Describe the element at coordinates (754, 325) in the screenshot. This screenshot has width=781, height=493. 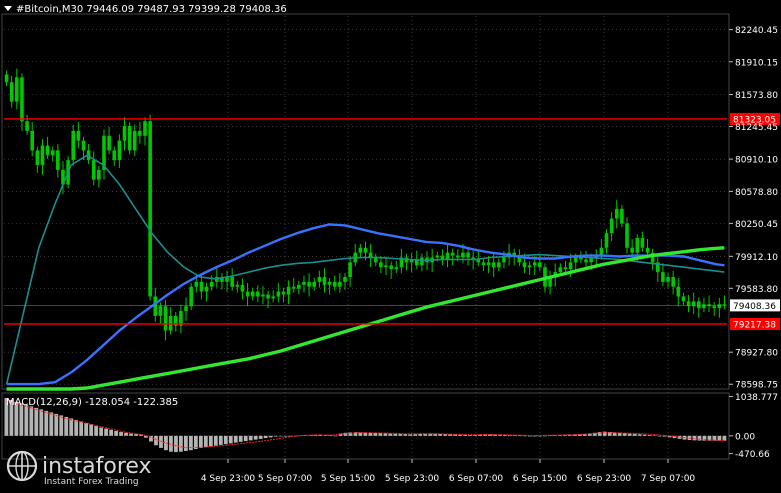
I see `level-tag-label: 79217.38` at that location.